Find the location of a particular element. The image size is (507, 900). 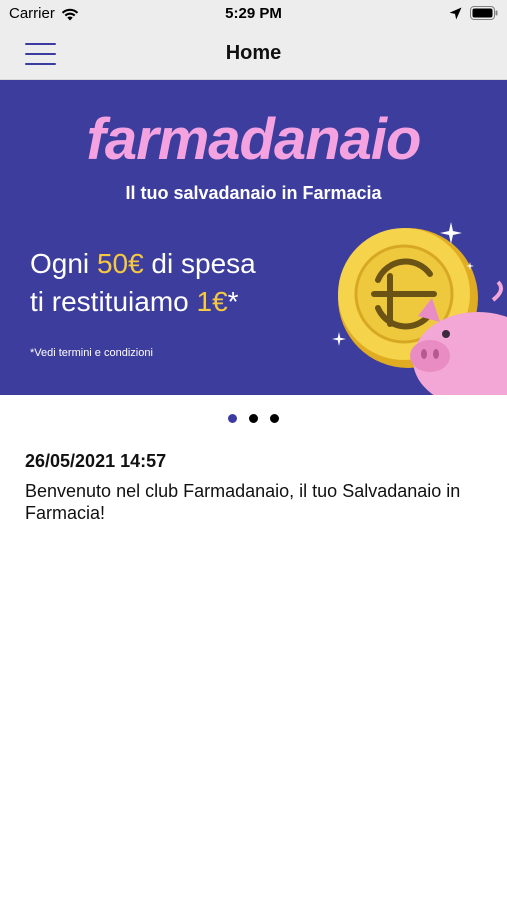

status-bar: Carrier 5:29 PM is located at coordinates (253, 14).